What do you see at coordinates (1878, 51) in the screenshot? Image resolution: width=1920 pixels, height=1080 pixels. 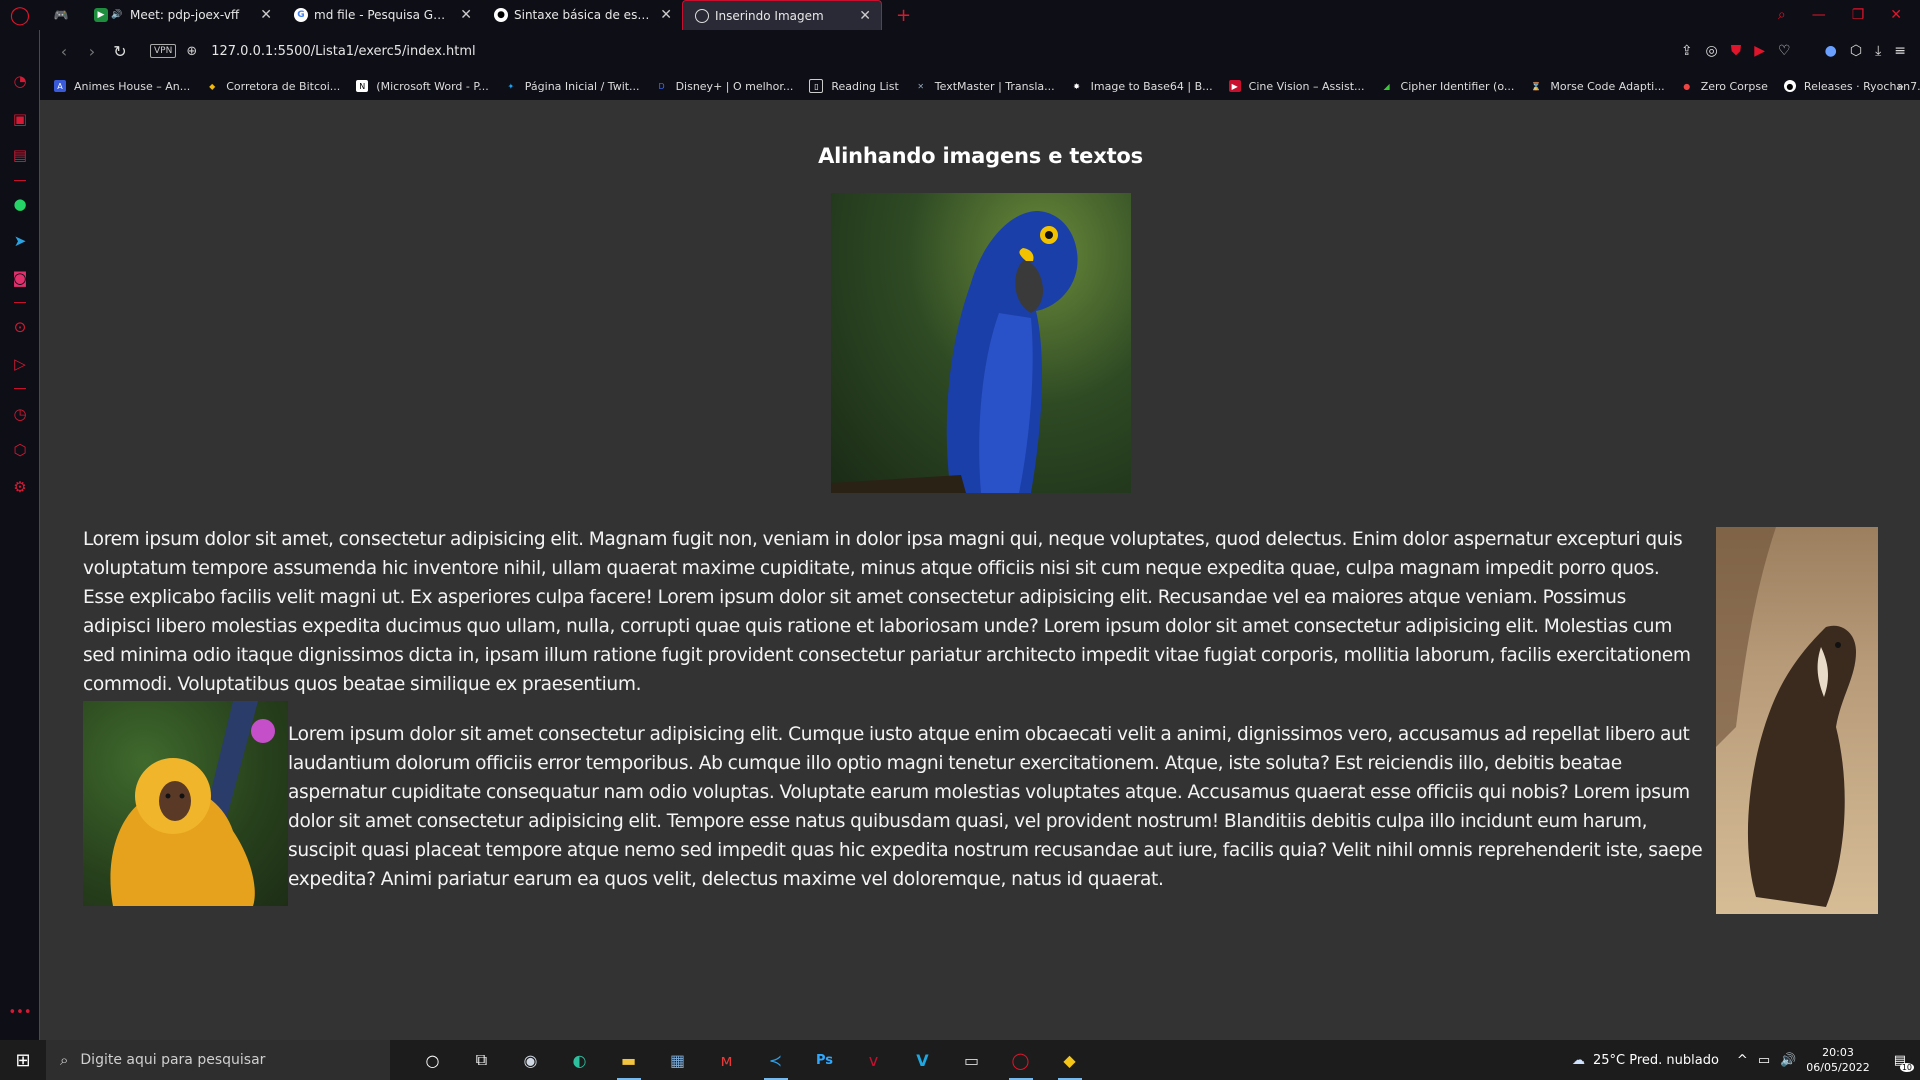 I see `download-icon: ⤓` at bounding box center [1878, 51].